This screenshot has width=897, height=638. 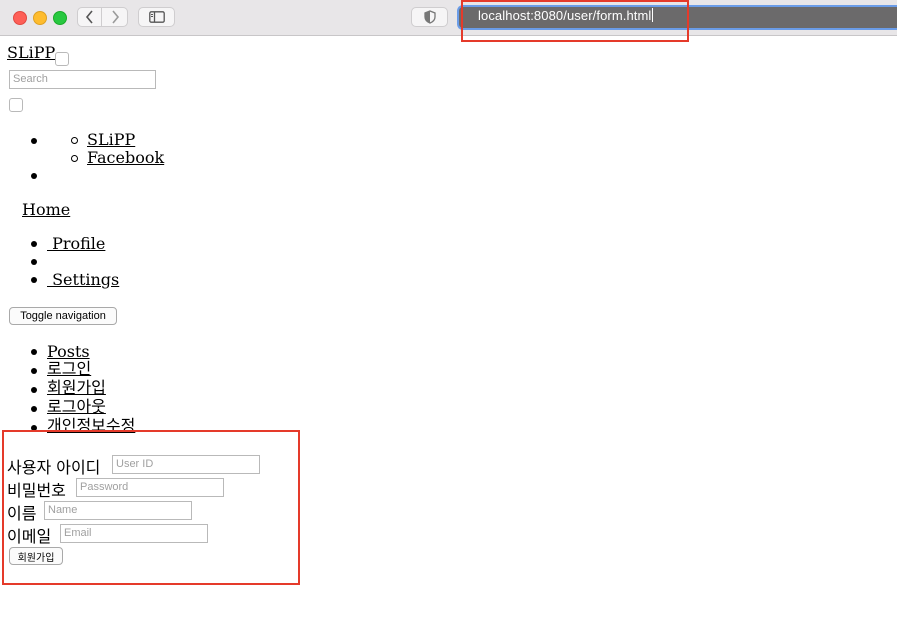 I want to click on forward-button, so click(x=115, y=17).